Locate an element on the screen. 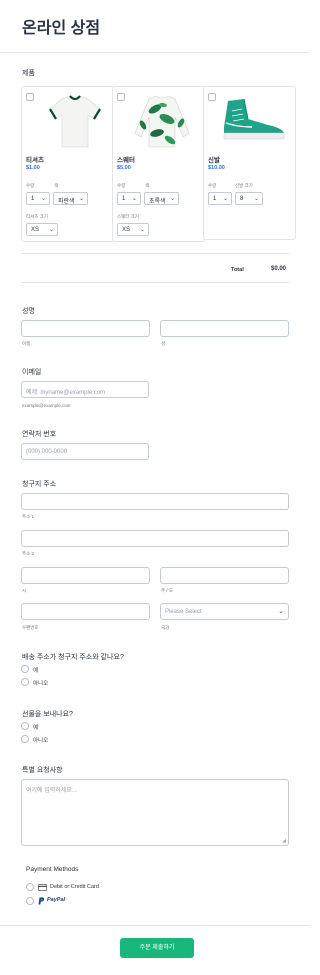  total-divider is located at coordinates (155, 282).